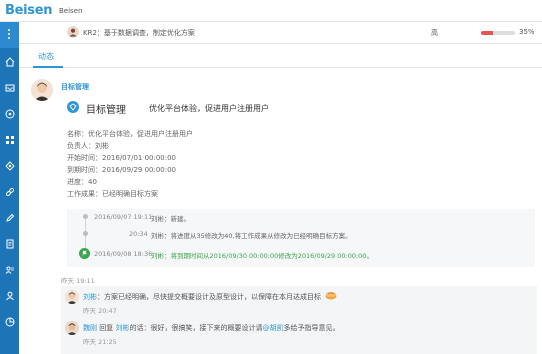  Describe the element at coordinates (9, 295) in the screenshot. I see `user-icon` at that location.